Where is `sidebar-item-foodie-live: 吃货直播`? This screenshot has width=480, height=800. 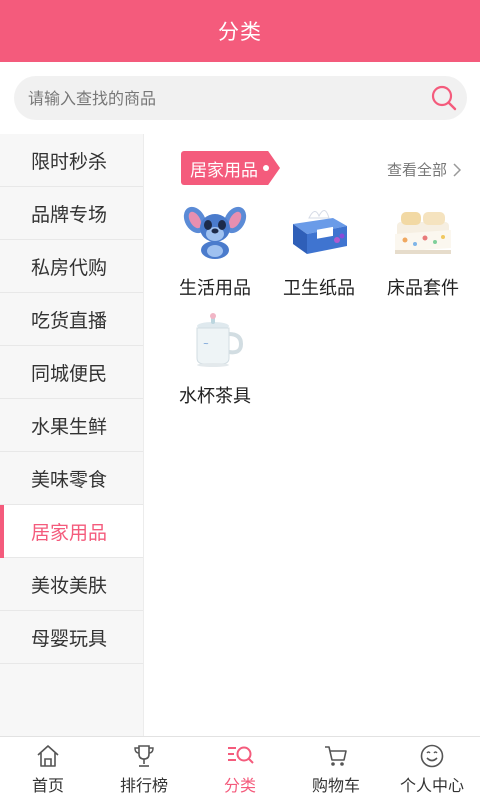 sidebar-item-foodie-live: 吃货直播 is located at coordinates (71, 319).